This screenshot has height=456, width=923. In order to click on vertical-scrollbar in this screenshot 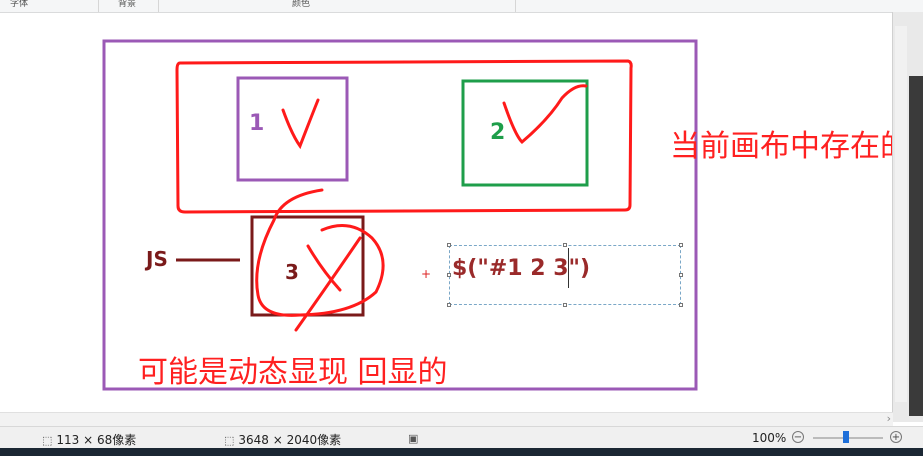, I will do `click(907, 217)`.